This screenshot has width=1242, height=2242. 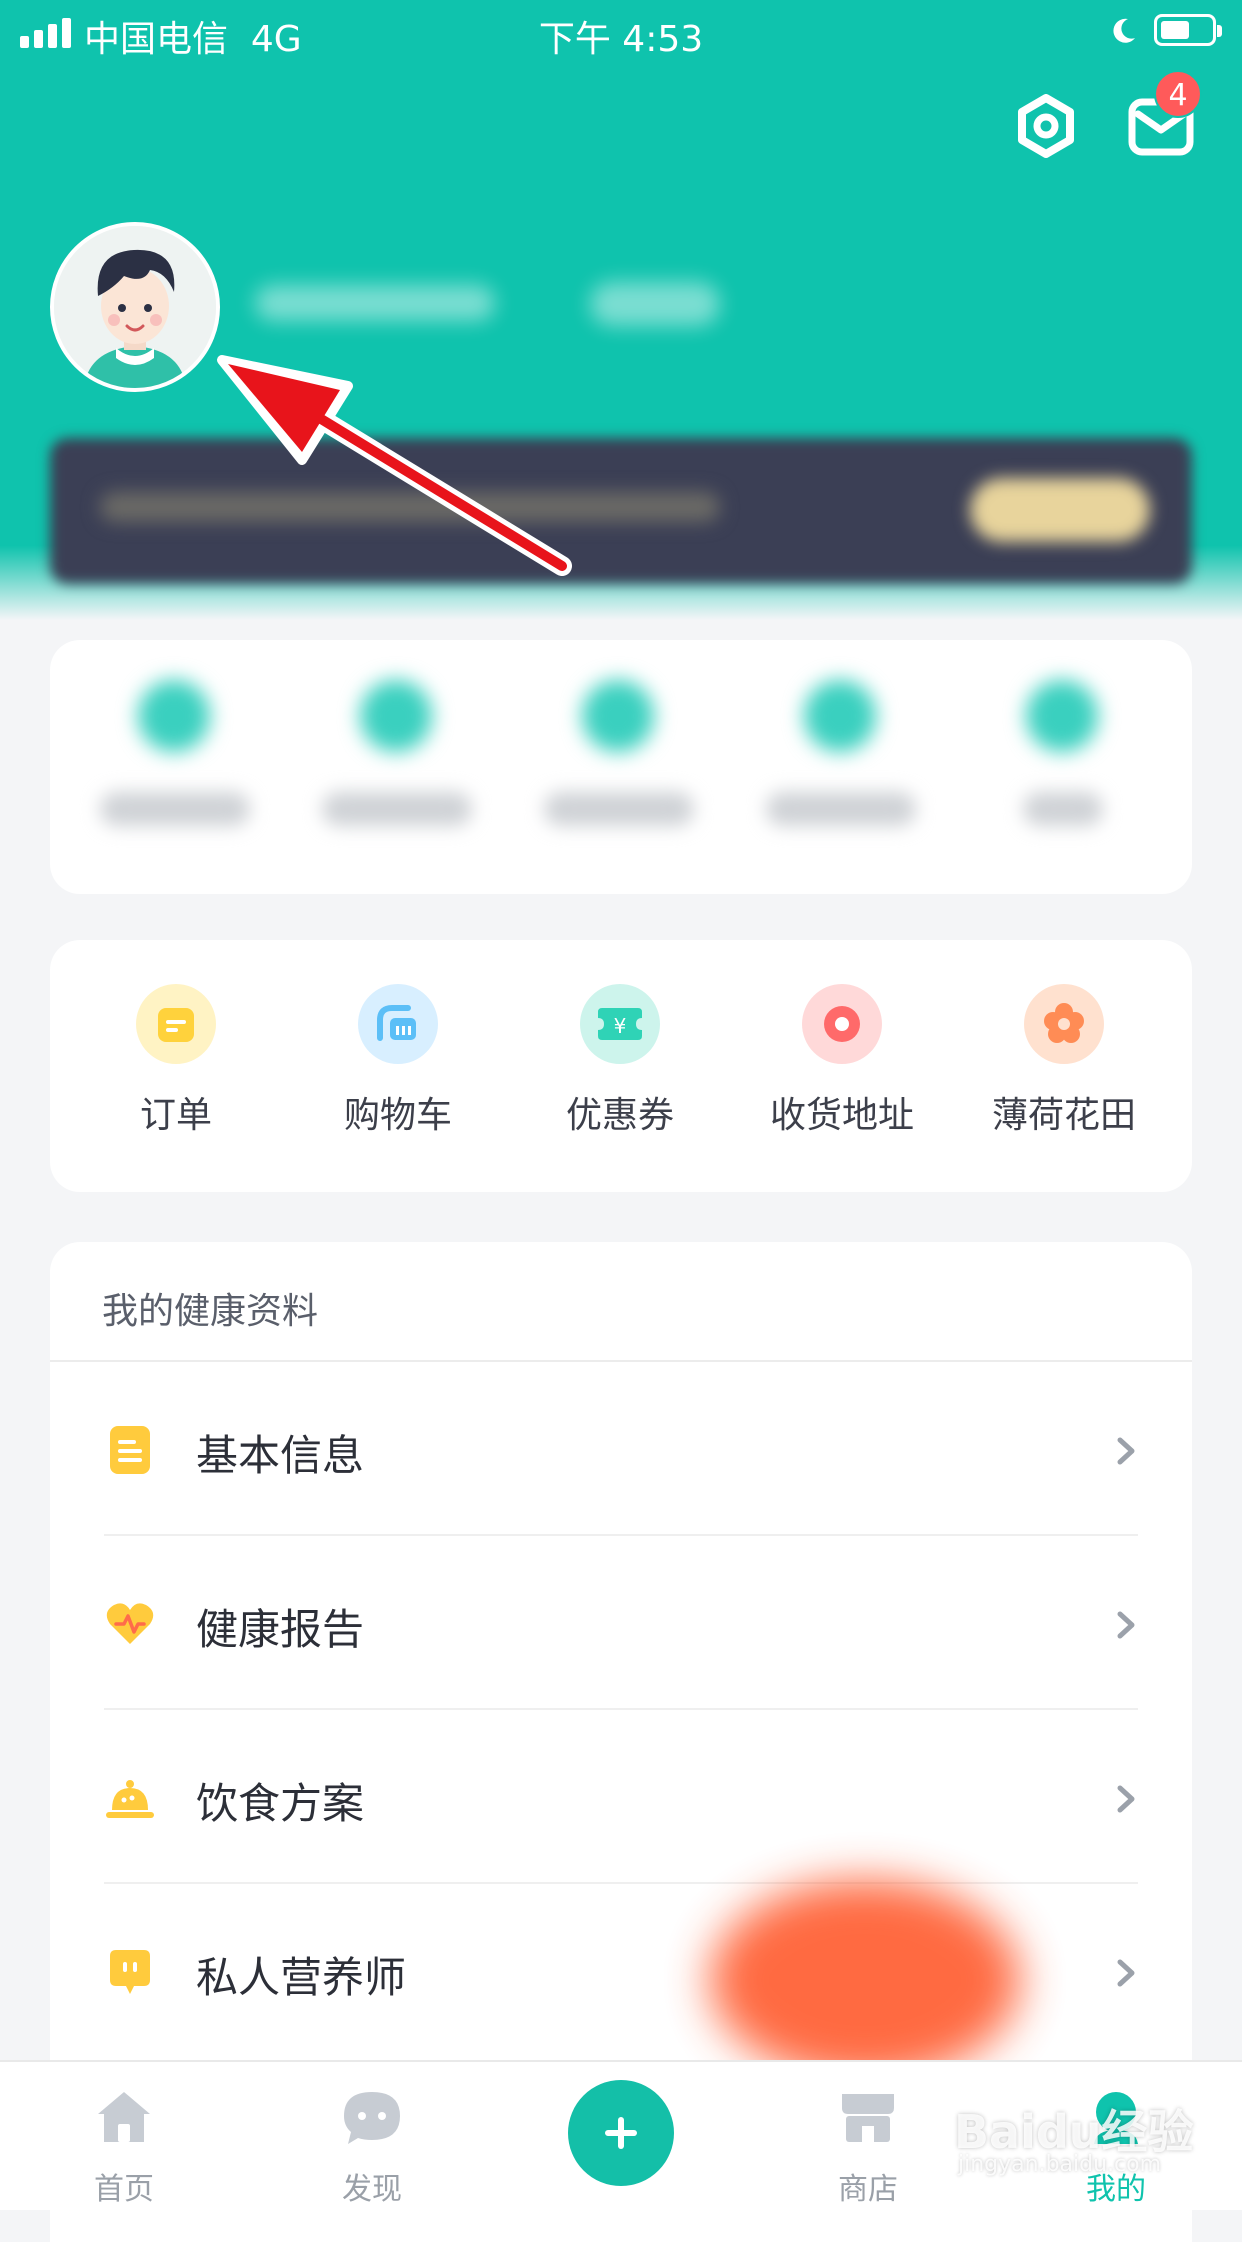 I want to click on shortcuts-card: 订单 购物车 ¥ 优惠券 收货地址 薄荷花田, so click(x=621, y=1066).